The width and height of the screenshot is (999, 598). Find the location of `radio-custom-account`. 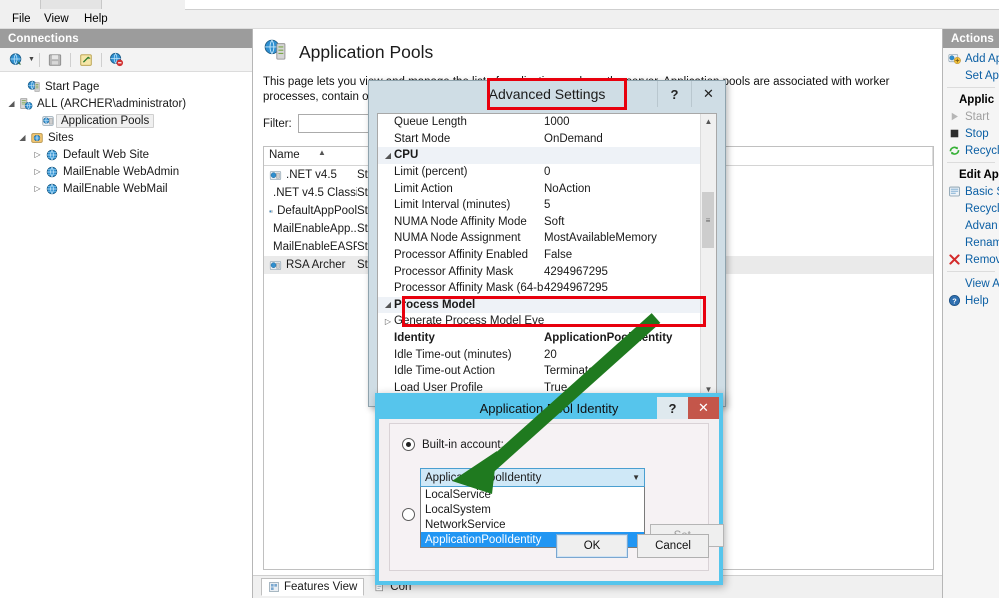

radio-custom-account is located at coordinates (408, 514).